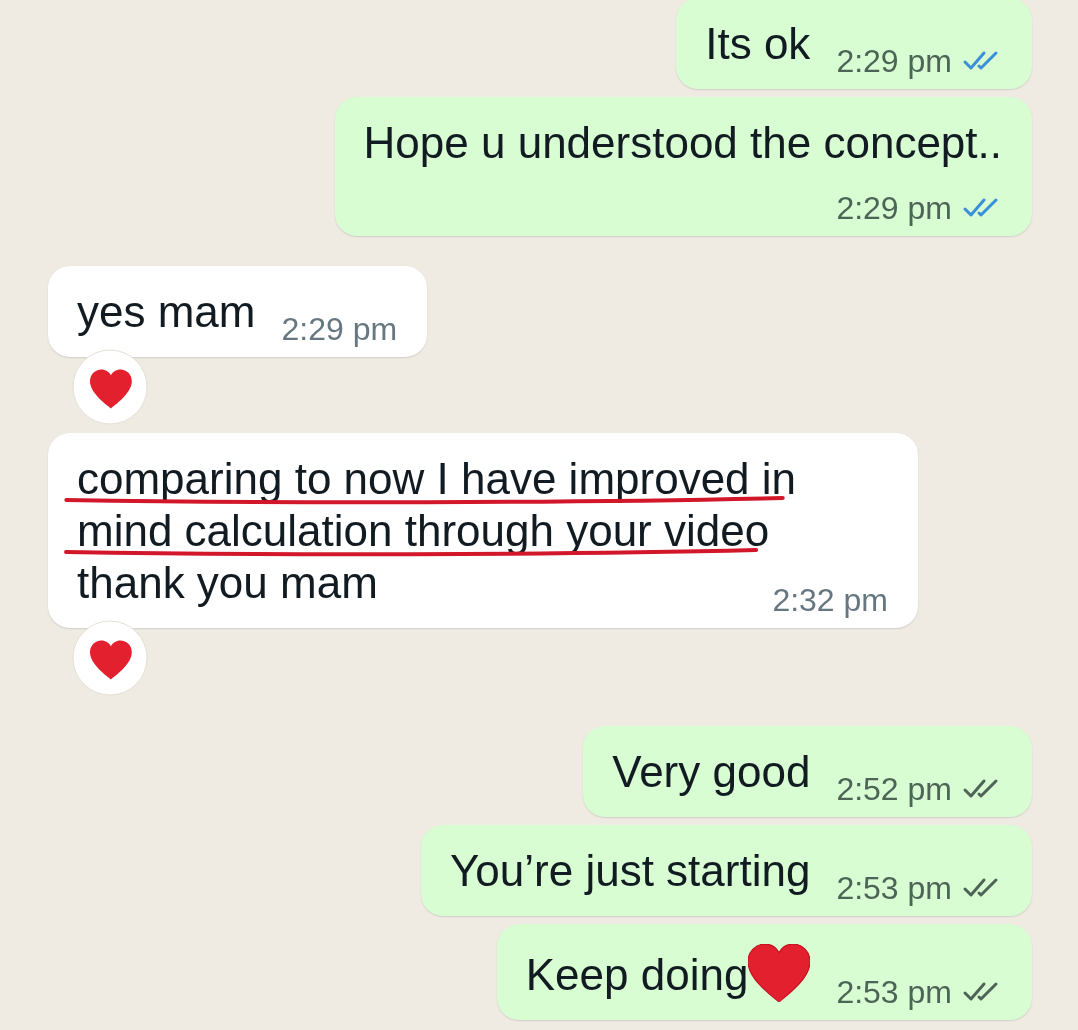 This screenshot has height=1030, width=1078. I want to click on message-time: 2:32 pm, so click(830, 600).